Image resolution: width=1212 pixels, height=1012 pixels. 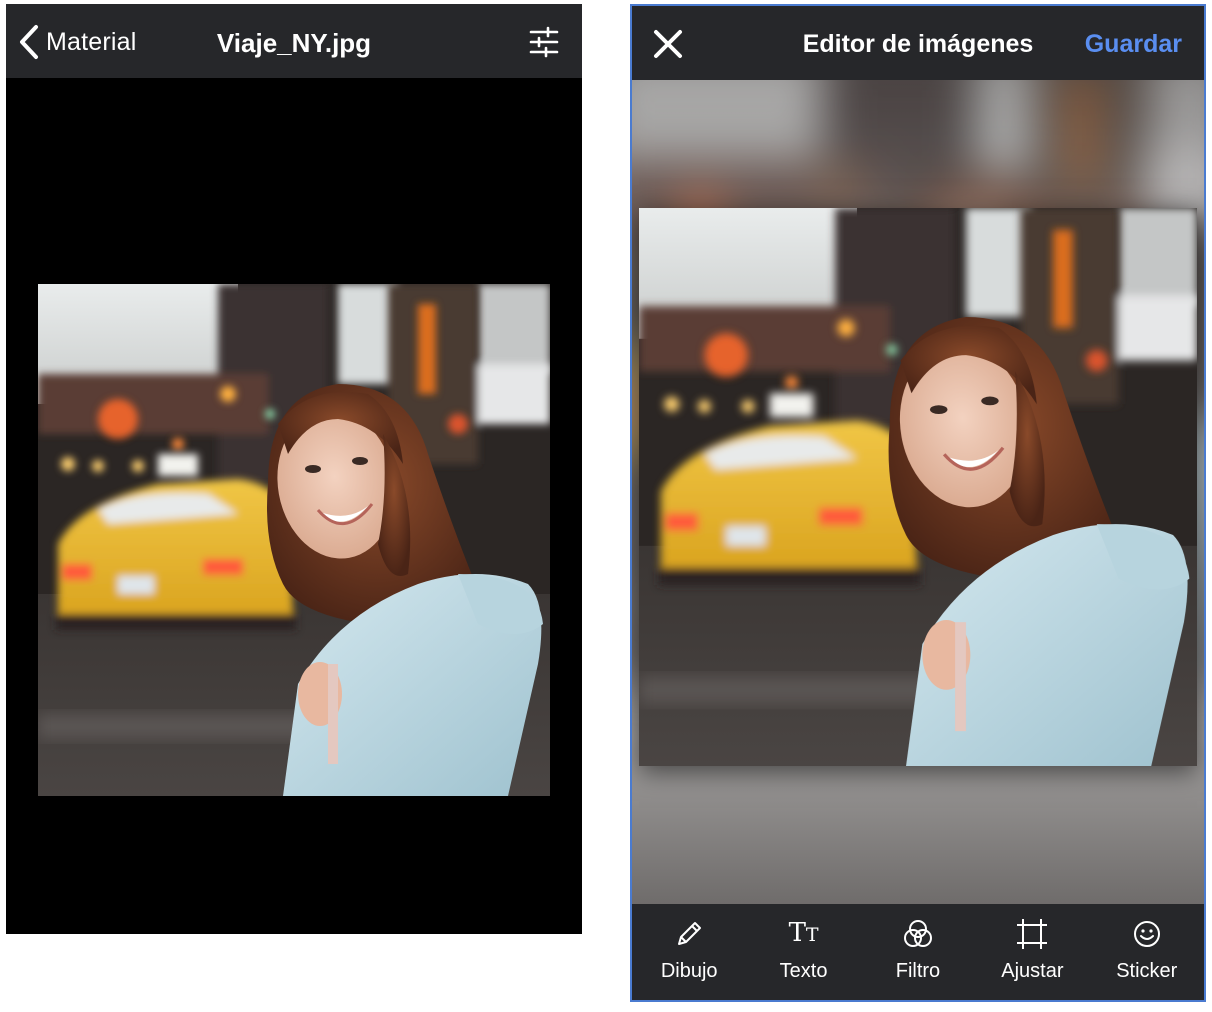 I want to click on tool-ajustar: Ajustar, so click(x=1032, y=943).